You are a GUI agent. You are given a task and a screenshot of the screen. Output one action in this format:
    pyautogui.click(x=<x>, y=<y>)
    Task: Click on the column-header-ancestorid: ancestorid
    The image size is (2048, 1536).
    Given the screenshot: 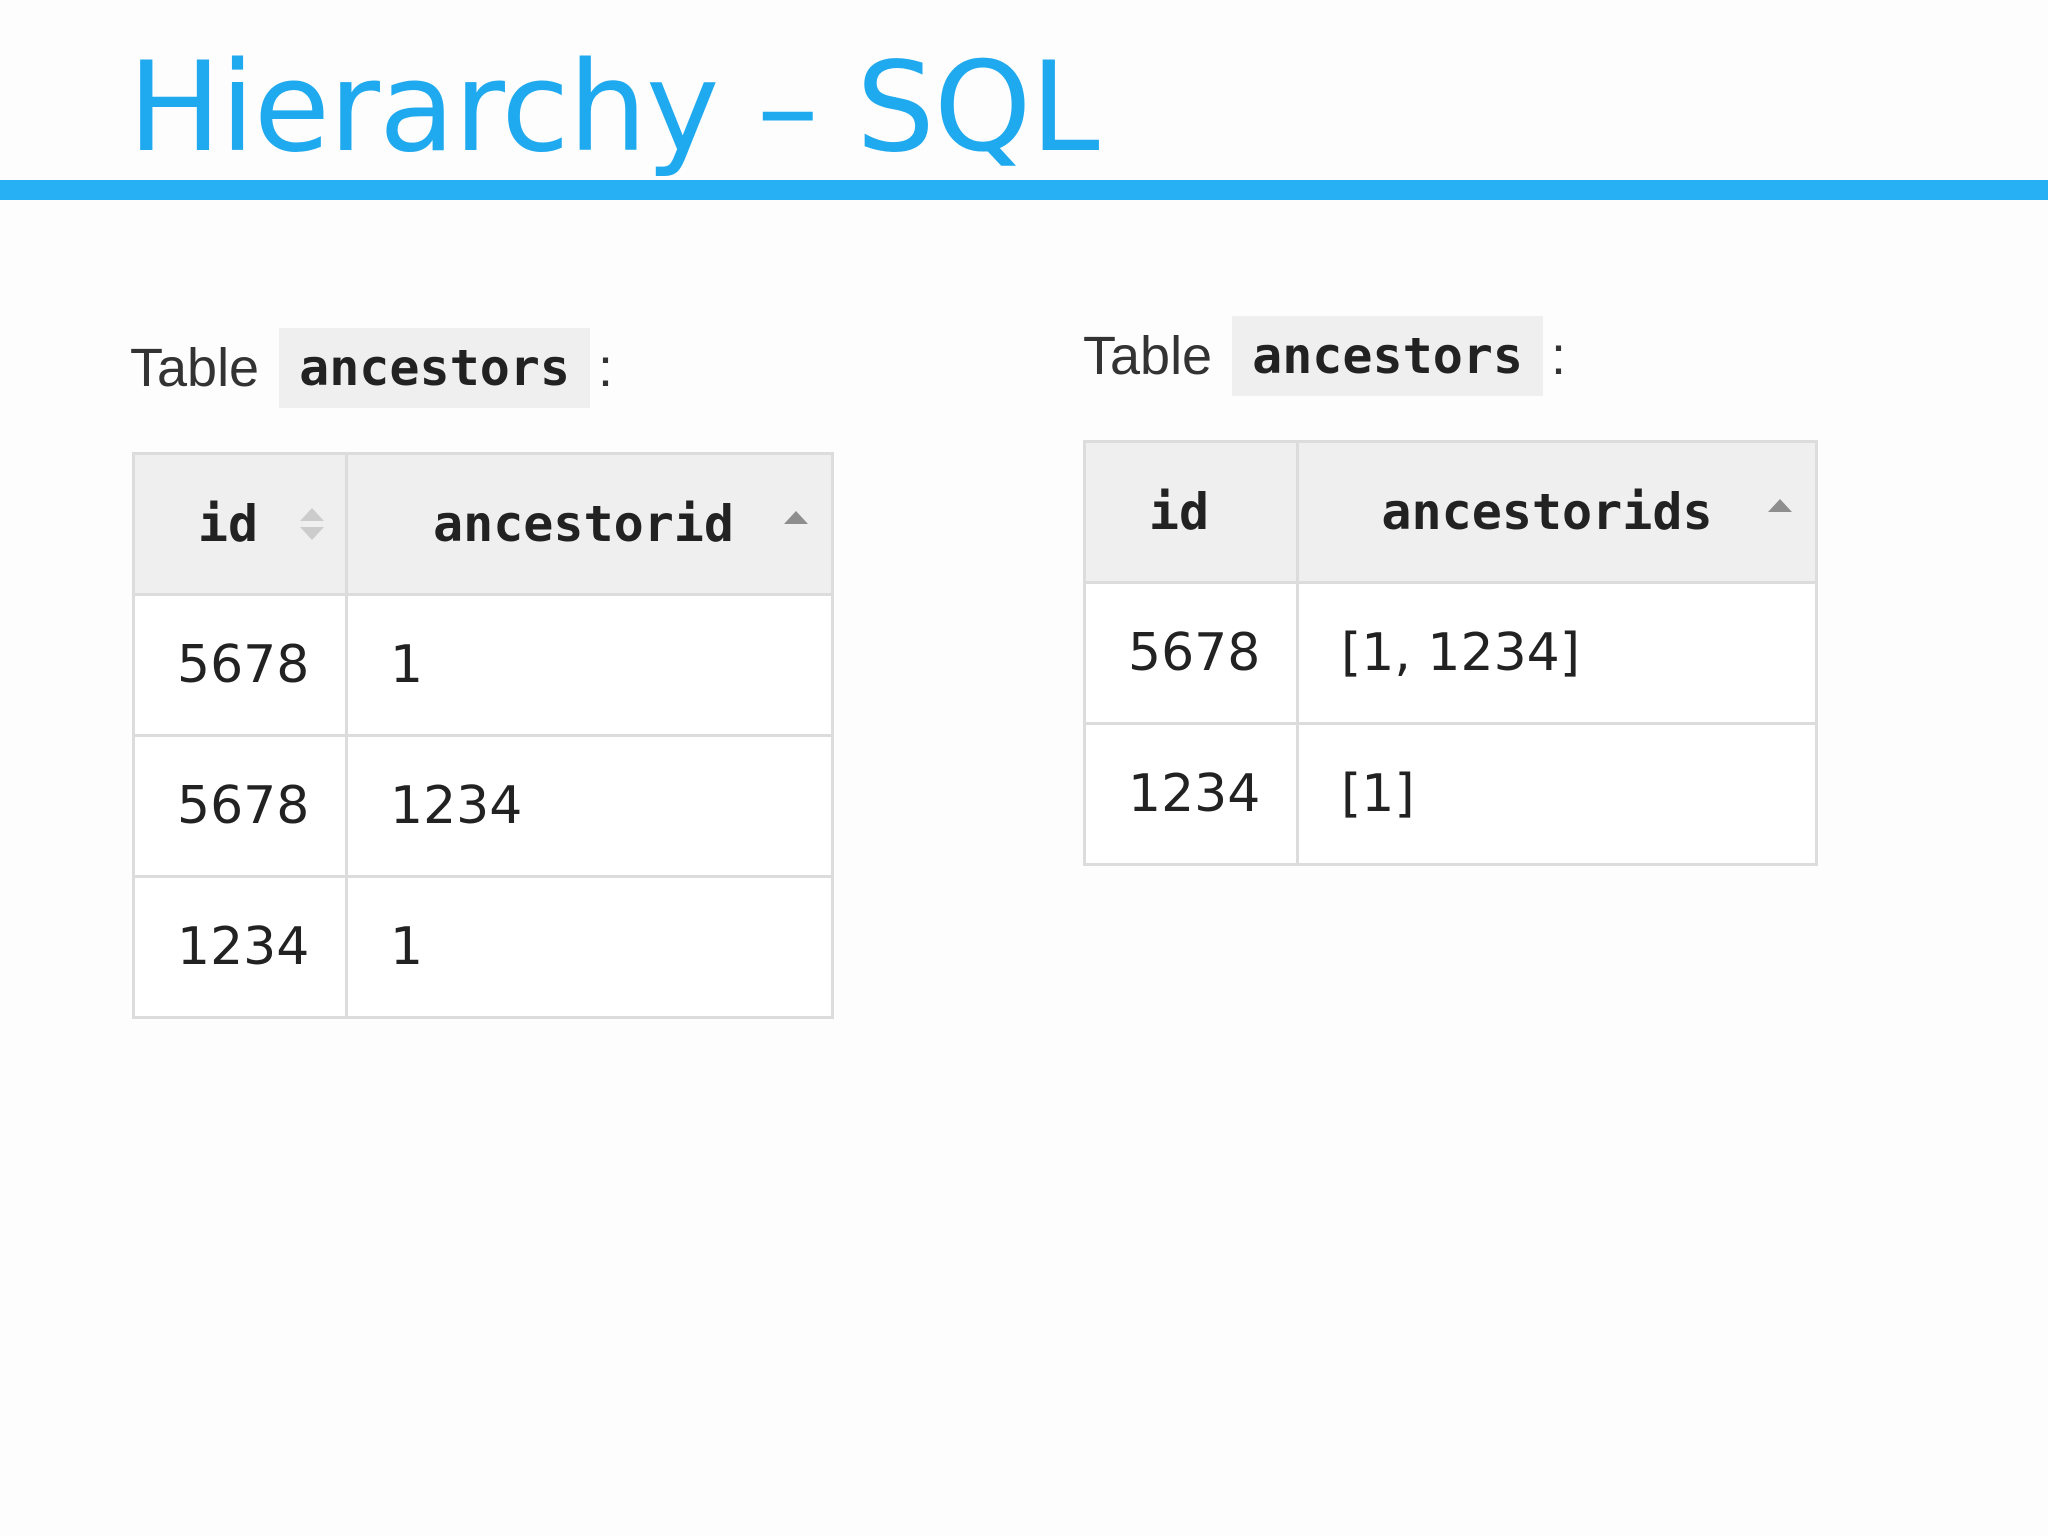 What is the action you would take?
    pyautogui.click(x=589, y=524)
    